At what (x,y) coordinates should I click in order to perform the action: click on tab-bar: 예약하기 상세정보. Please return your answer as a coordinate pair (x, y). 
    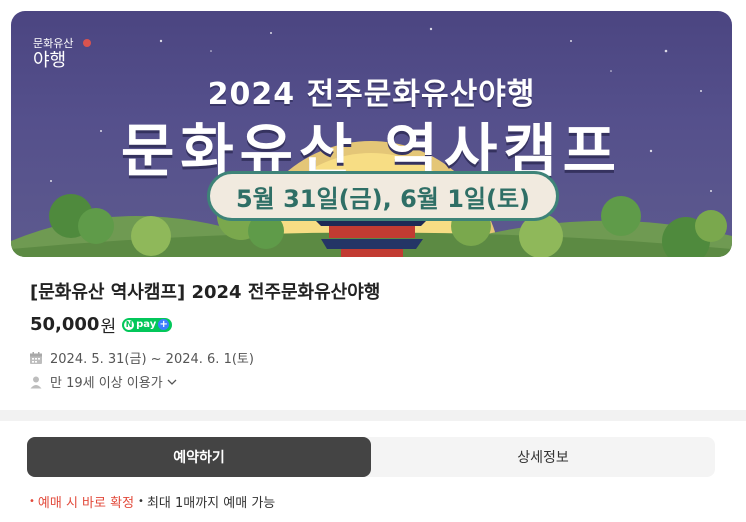
    Looking at the image, I should click on (371, 457).